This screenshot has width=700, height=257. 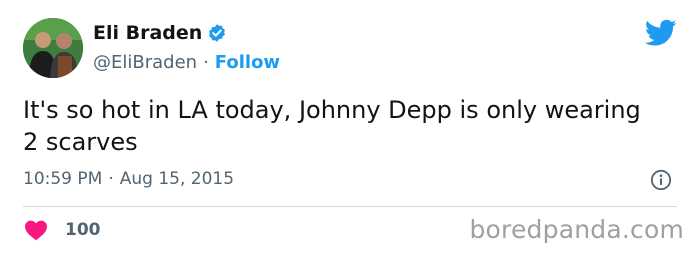 I want to click on info-icon, so click(x=661, y=180).